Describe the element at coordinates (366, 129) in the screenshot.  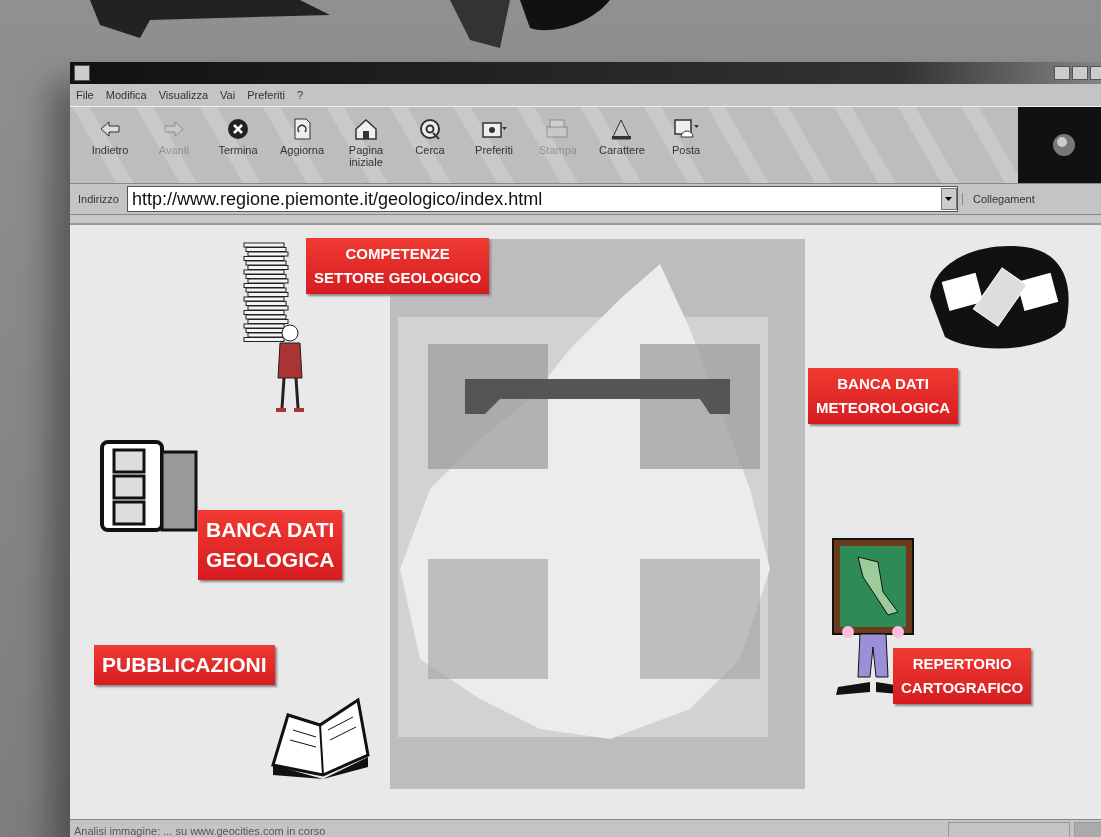
I see `home-icon` at that location.